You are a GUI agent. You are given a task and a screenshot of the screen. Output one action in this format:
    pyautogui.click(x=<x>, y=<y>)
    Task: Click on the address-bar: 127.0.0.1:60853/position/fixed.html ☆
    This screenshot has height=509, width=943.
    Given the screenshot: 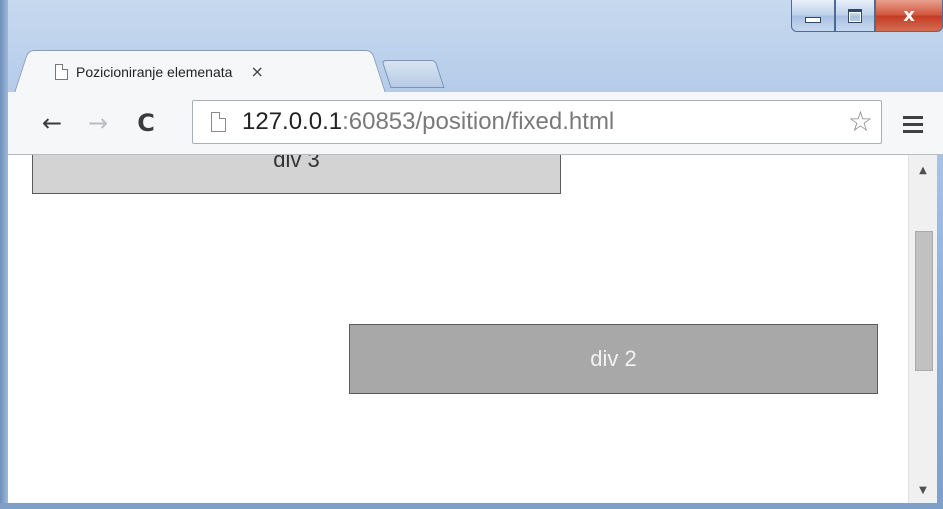 What is the action you would take?
    pyautogui.click(x=537, y=122)
    